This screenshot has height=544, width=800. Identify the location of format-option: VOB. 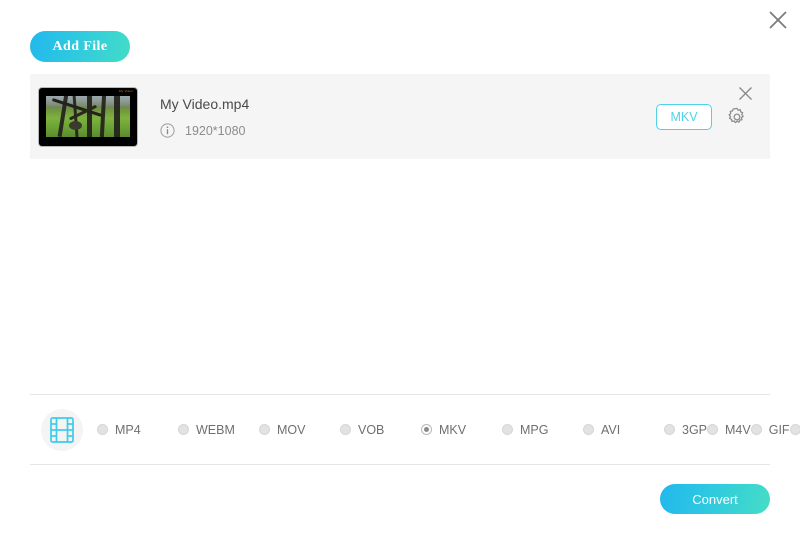
(380, 429).